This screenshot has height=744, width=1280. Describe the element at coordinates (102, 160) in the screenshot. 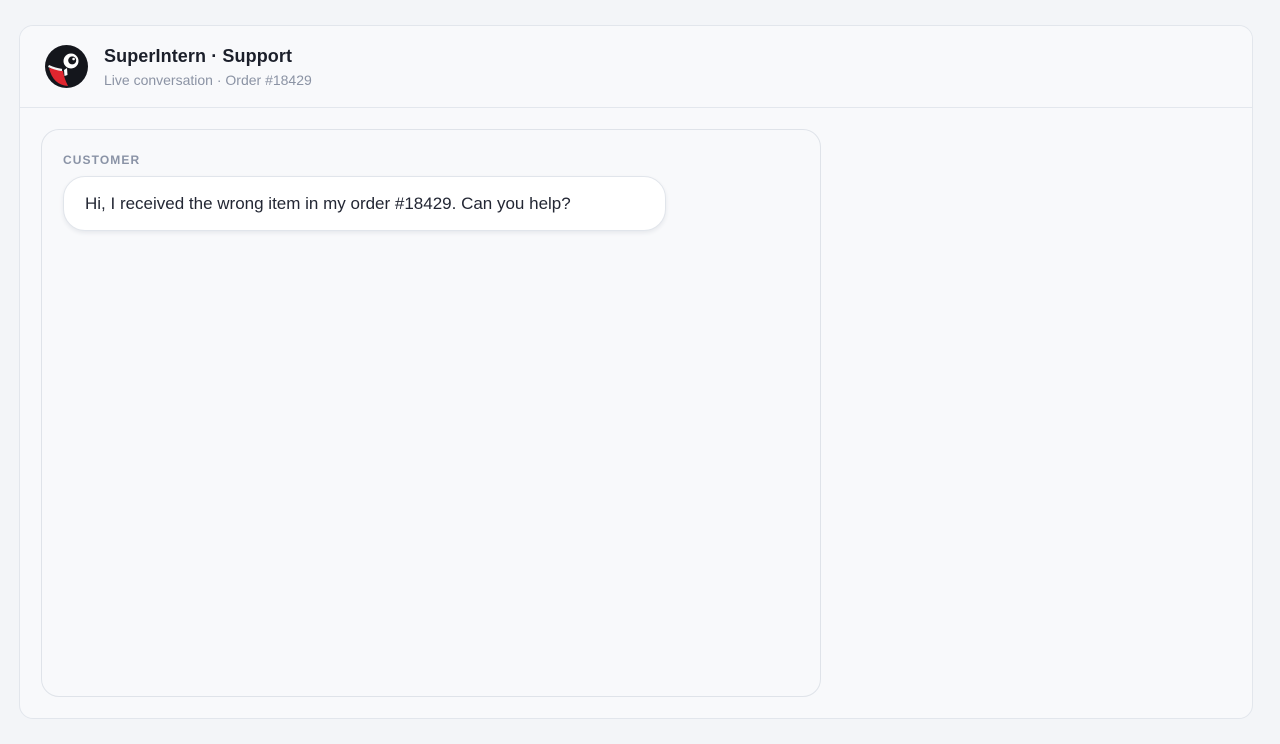

I see `sender-label: CUSTOMER` at that location.